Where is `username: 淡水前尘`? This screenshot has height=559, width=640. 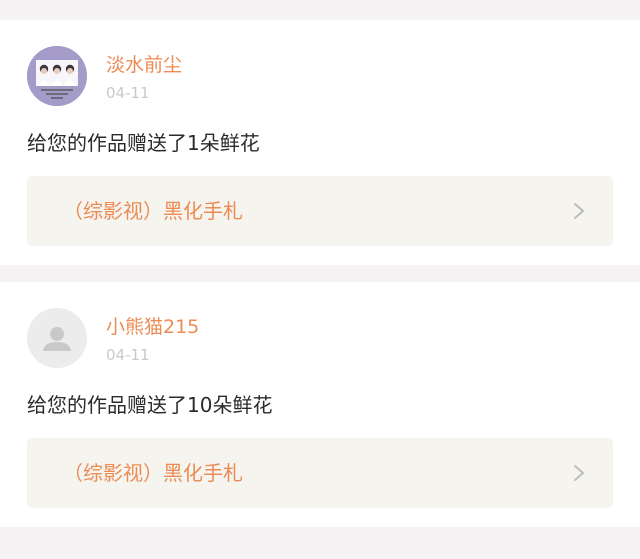
username: 淡水前尘 is located at coordinates (144, 65).